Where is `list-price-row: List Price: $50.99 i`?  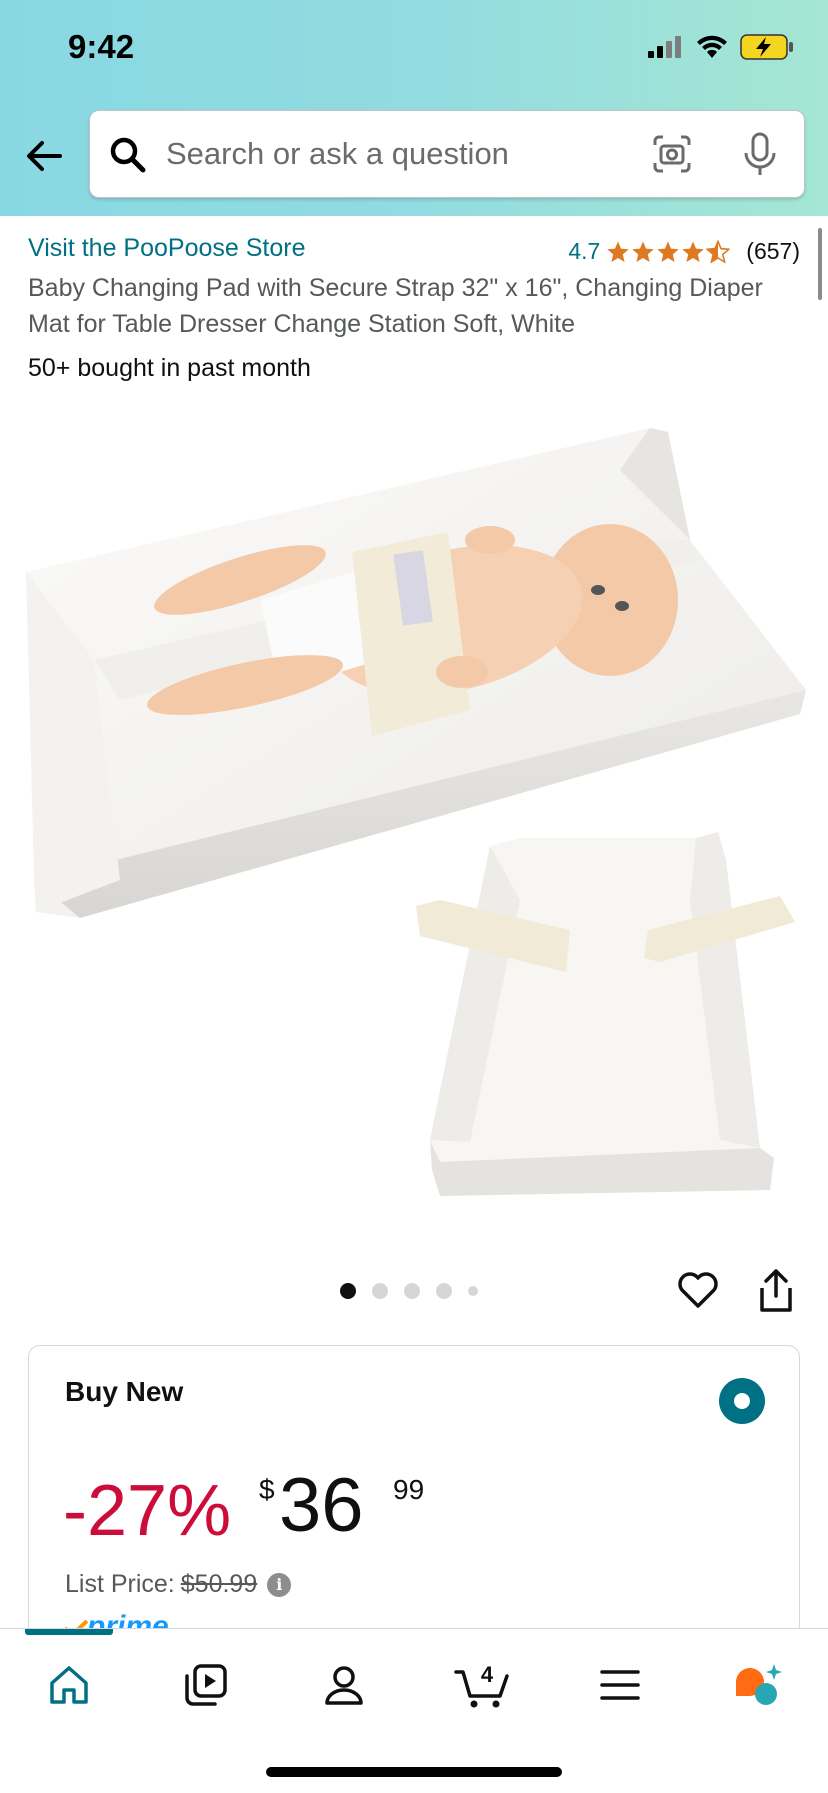
list-price-row: List Price: $50.99 i is located at coordinates (178, 1584).